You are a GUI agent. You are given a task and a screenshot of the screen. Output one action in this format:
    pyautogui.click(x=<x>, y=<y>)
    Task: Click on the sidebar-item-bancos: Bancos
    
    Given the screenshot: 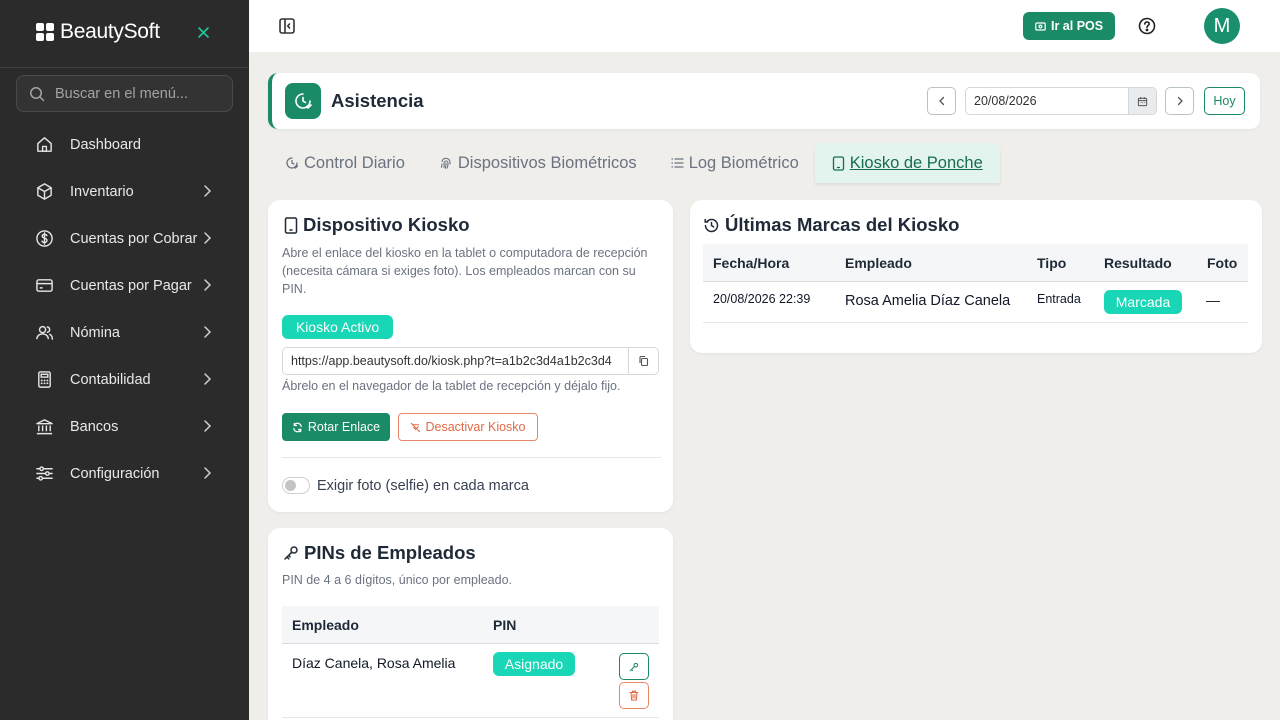 What is the action you would take?
    pyautogui.click(x=124, y=426)
    